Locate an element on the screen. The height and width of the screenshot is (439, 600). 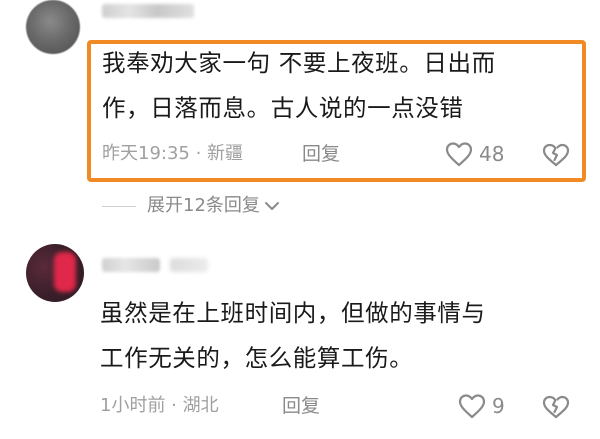
like-button: 9 is located at coordinates (481, 406).